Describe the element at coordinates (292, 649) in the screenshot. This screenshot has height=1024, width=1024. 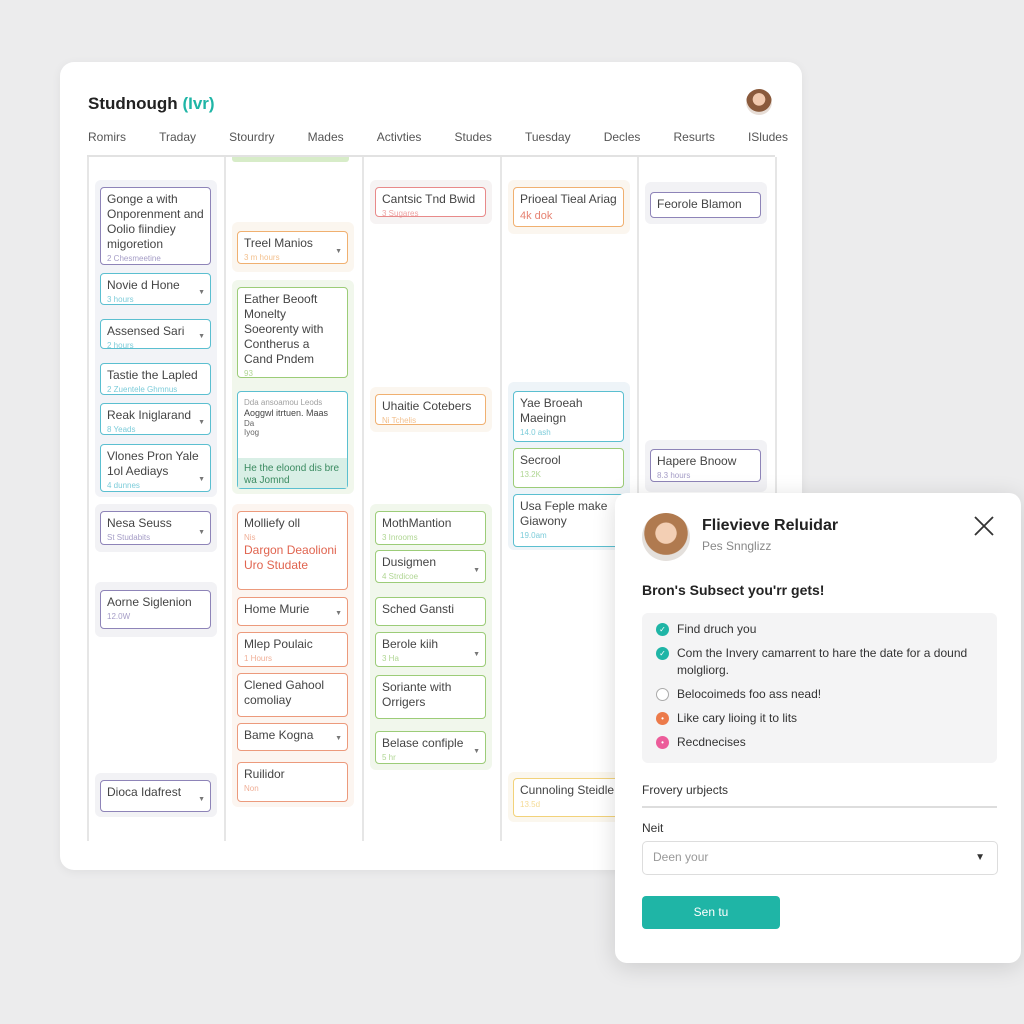
I see `task-card: Mlep Poulaic 1 Hours` at that location.